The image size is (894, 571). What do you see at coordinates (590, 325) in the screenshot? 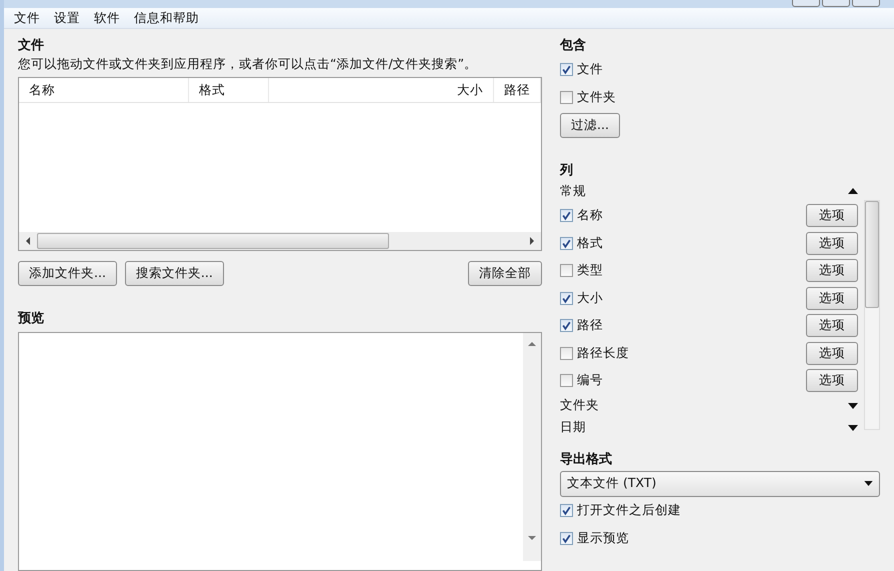
I see `checkbox-label: 路径` at bounding box center [590, 325].